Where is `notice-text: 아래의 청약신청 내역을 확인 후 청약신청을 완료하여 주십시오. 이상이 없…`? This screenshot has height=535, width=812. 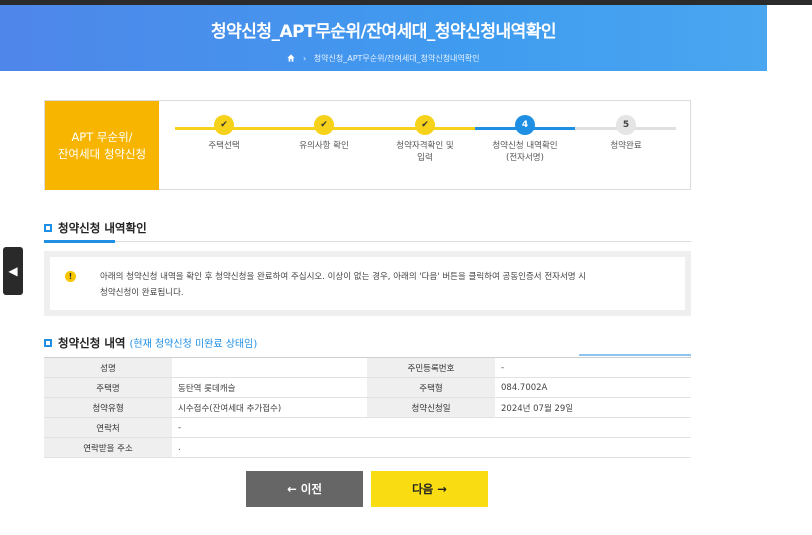
notice-text: 아래의 청약신청 내역을 확인 후 청약신청을 완료하여 주십시오. 이상이 없… is located at coordinates (343, 285).